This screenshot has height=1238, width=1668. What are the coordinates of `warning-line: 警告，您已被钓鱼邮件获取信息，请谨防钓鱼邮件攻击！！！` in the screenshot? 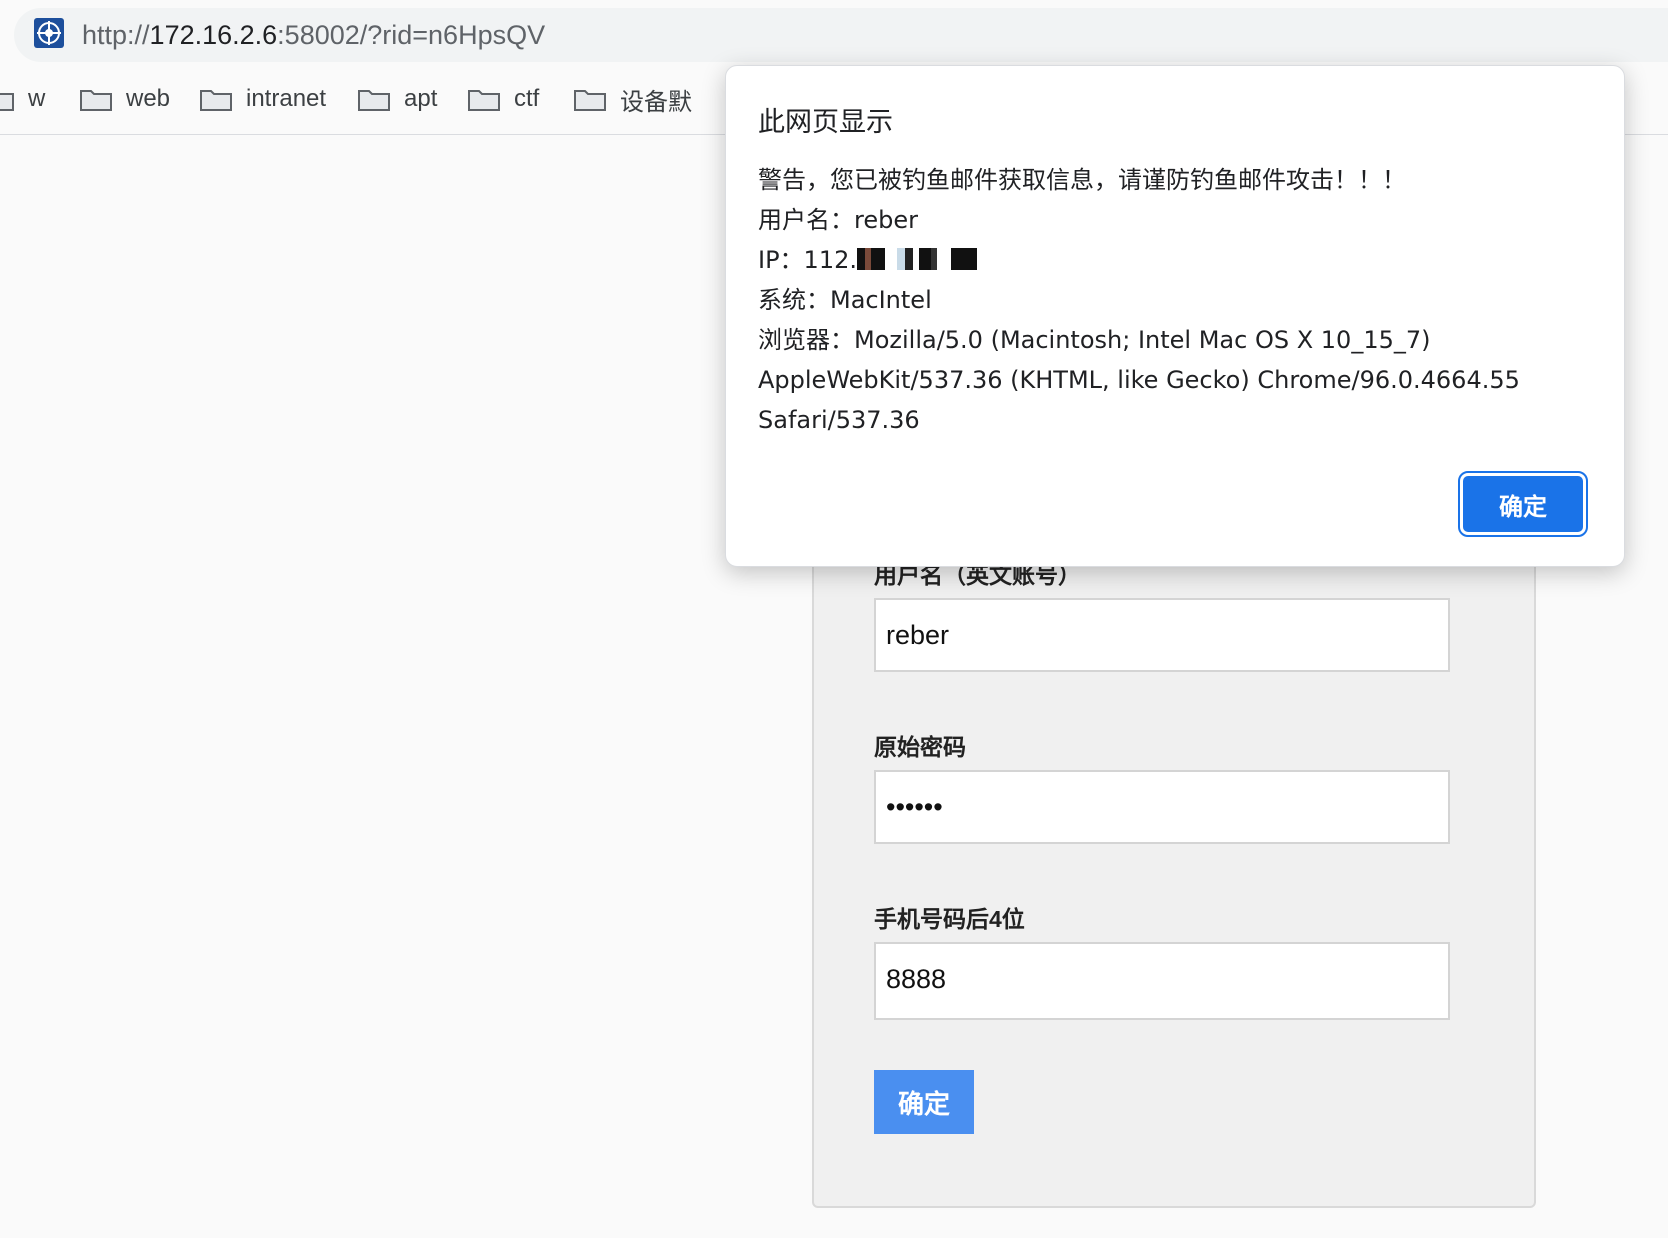 It's located at (1082, 180).